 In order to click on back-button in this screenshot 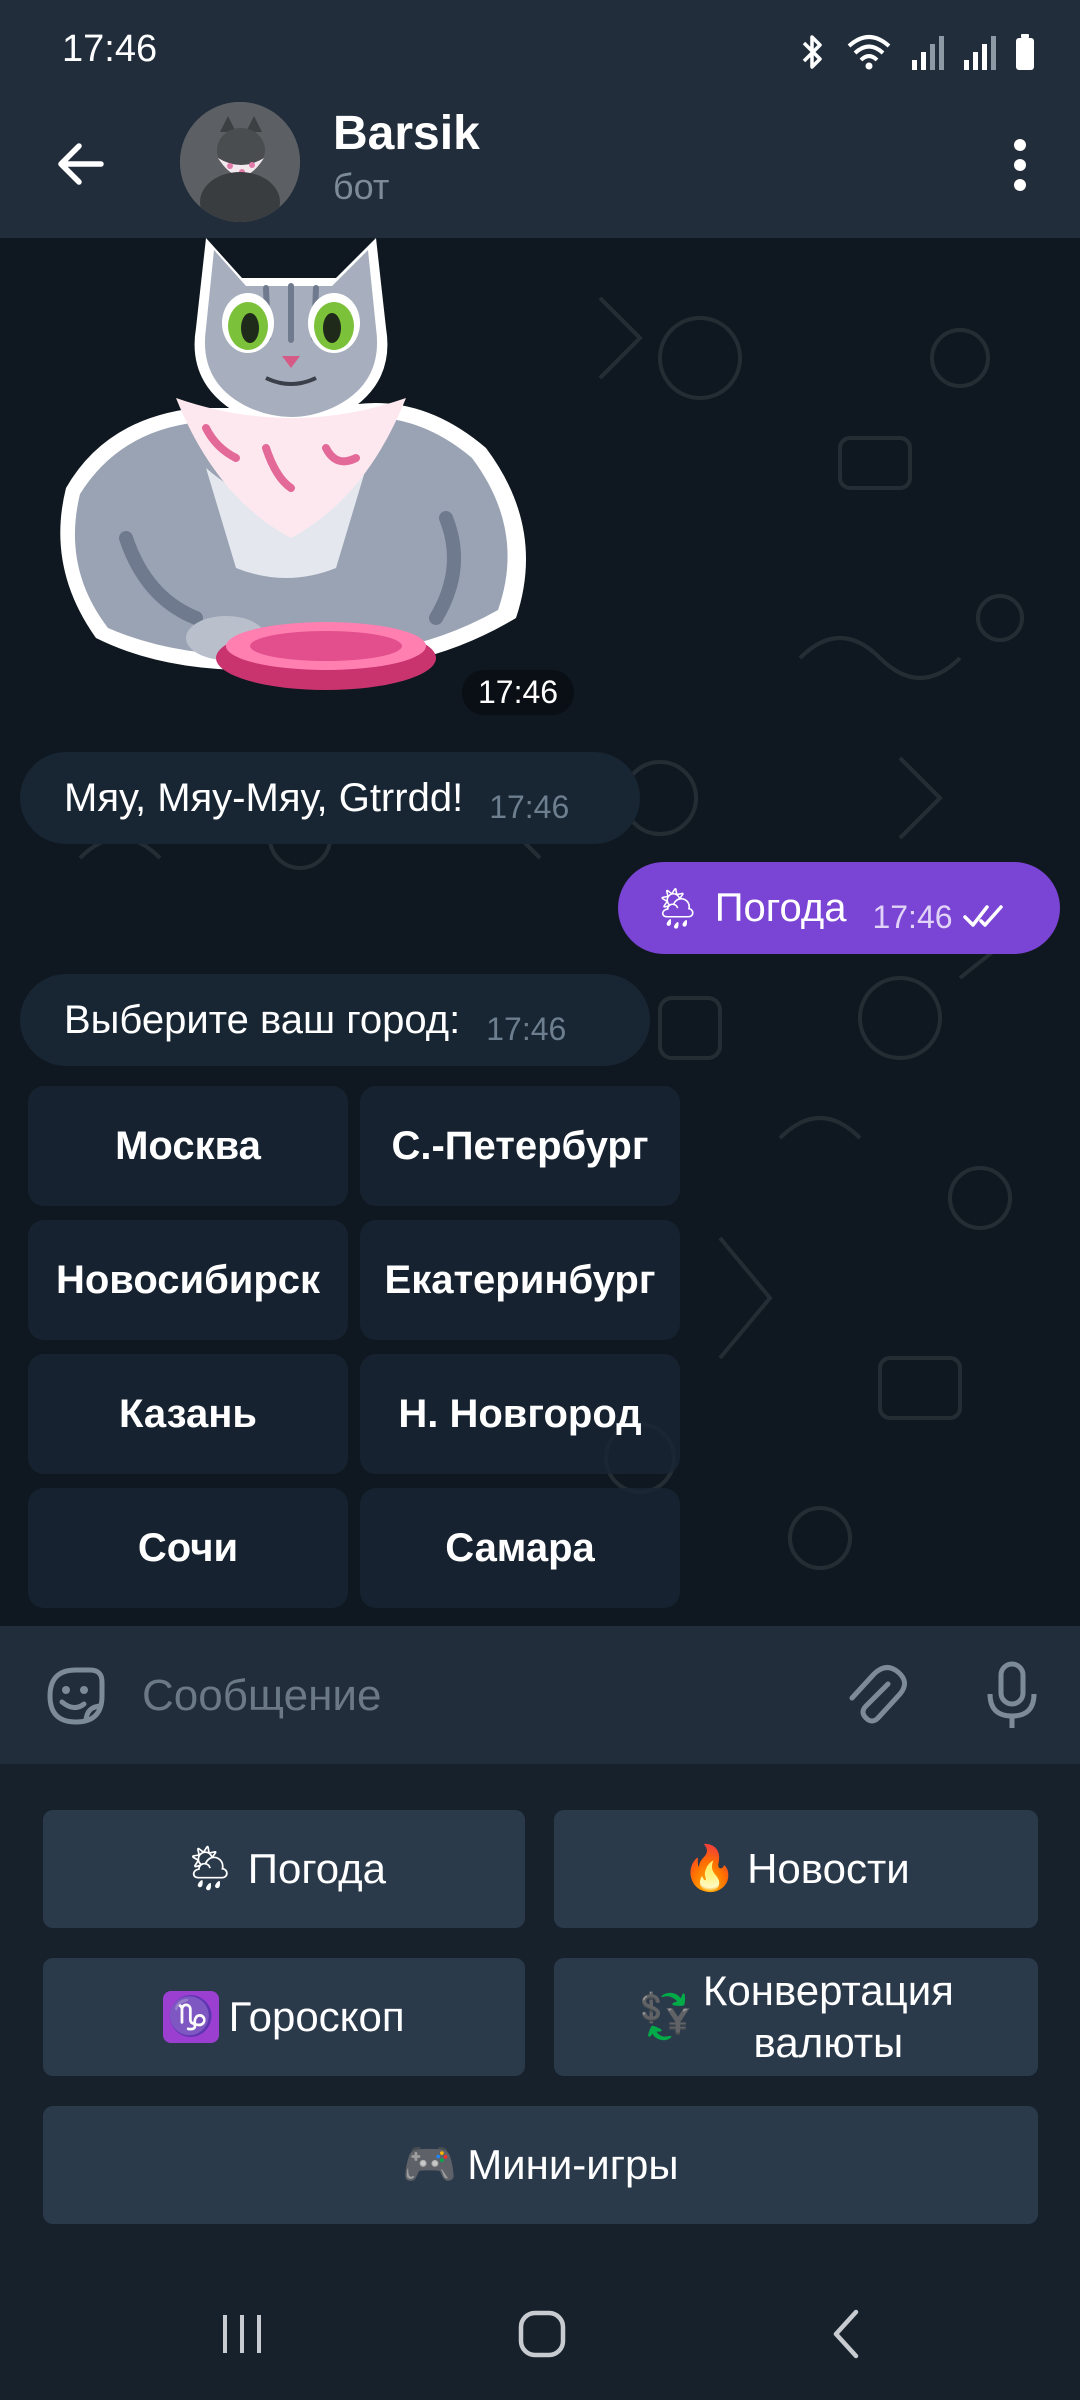, I will do `click(80, 164)`.